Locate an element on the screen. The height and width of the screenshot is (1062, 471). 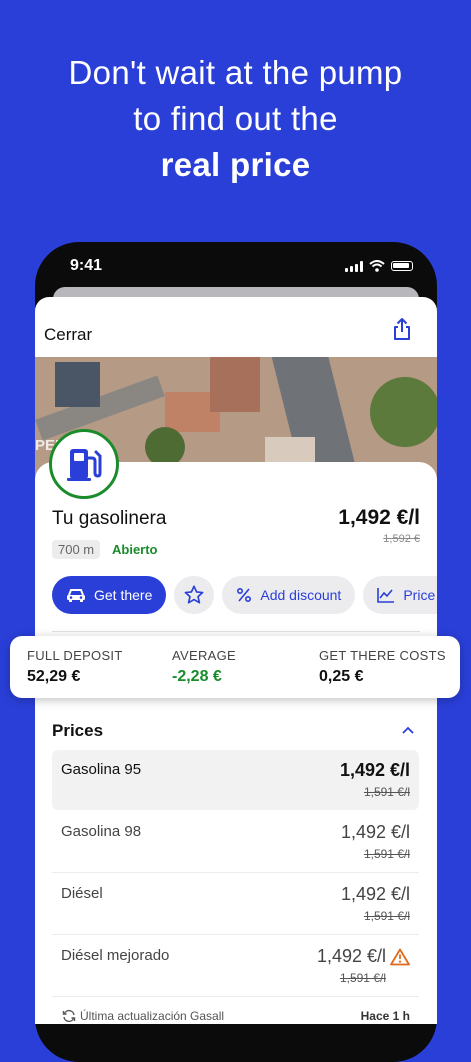
star-icon is located at coordinates (194, 594).